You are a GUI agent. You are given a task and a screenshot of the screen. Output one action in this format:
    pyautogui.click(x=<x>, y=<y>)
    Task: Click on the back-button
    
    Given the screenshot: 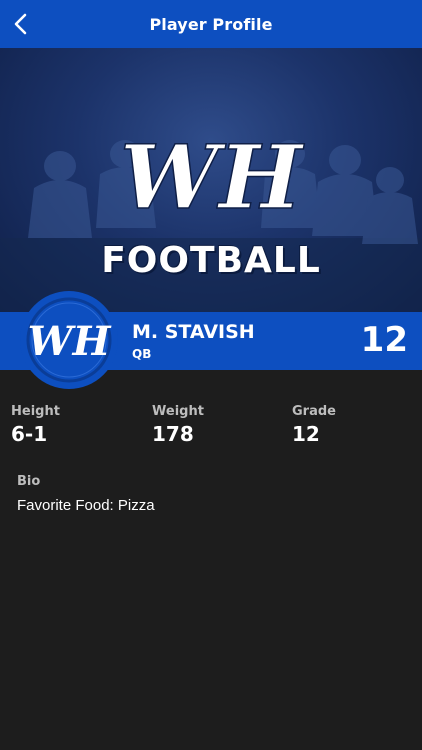 What is the action you would take?
    pyautogui.click(x=22, y=24)
    